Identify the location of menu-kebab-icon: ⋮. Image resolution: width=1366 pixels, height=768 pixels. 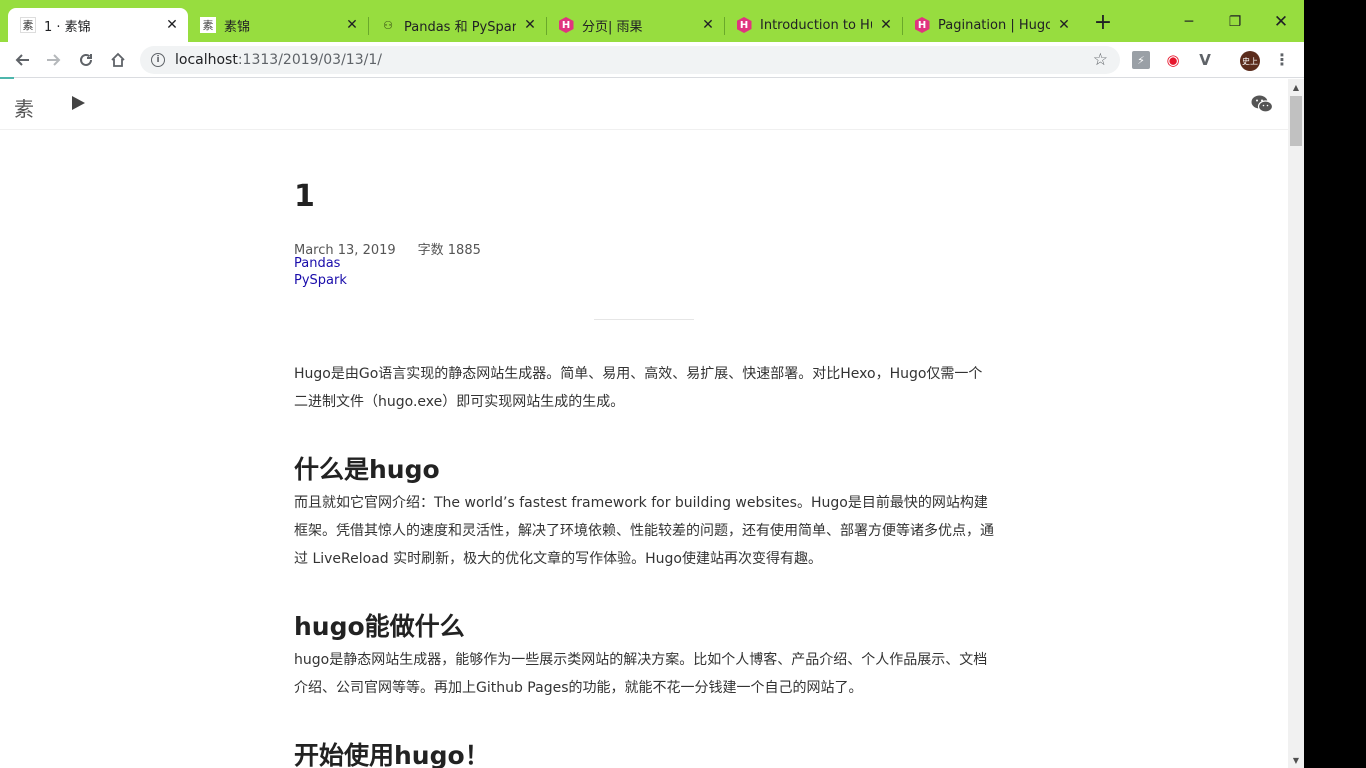
(1282, 60).